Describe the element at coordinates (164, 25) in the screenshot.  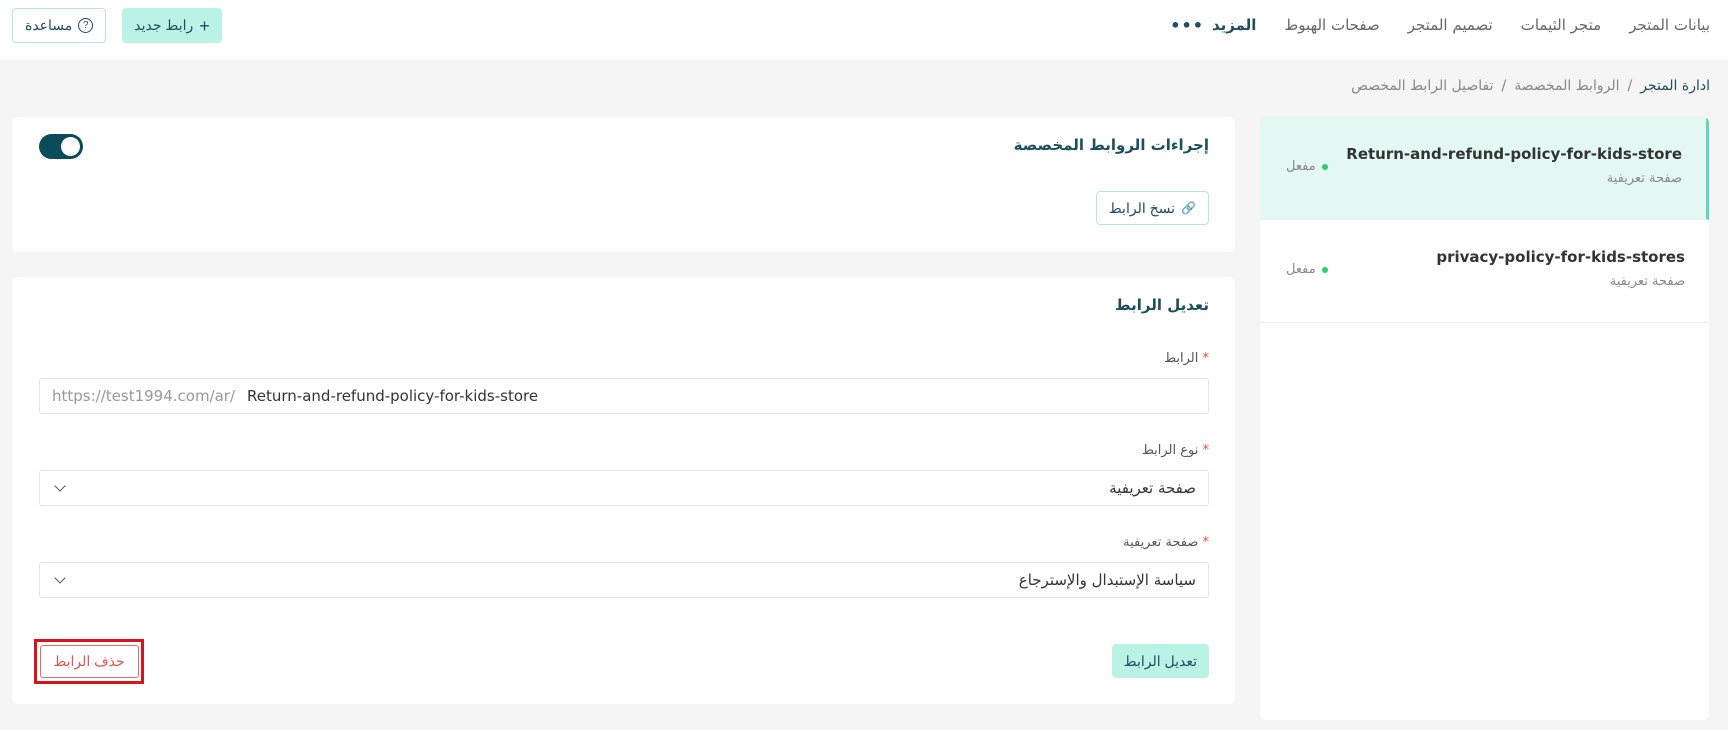
I see `new-link-label: رابط جديد` at that location.